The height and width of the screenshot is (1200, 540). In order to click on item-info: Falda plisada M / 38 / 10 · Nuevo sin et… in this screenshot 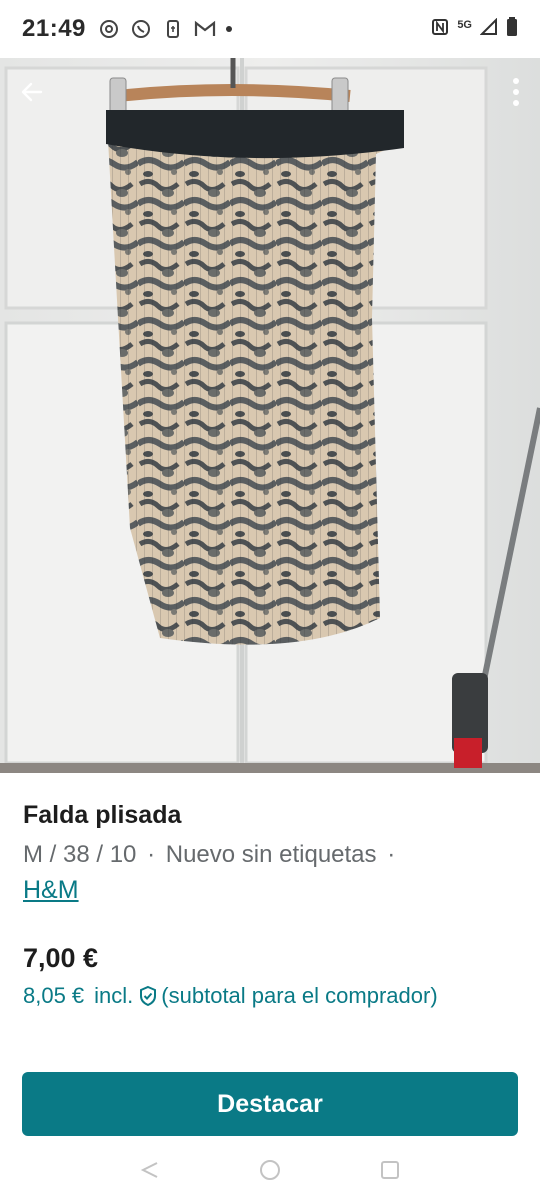, I will do `click(273, 855)`.